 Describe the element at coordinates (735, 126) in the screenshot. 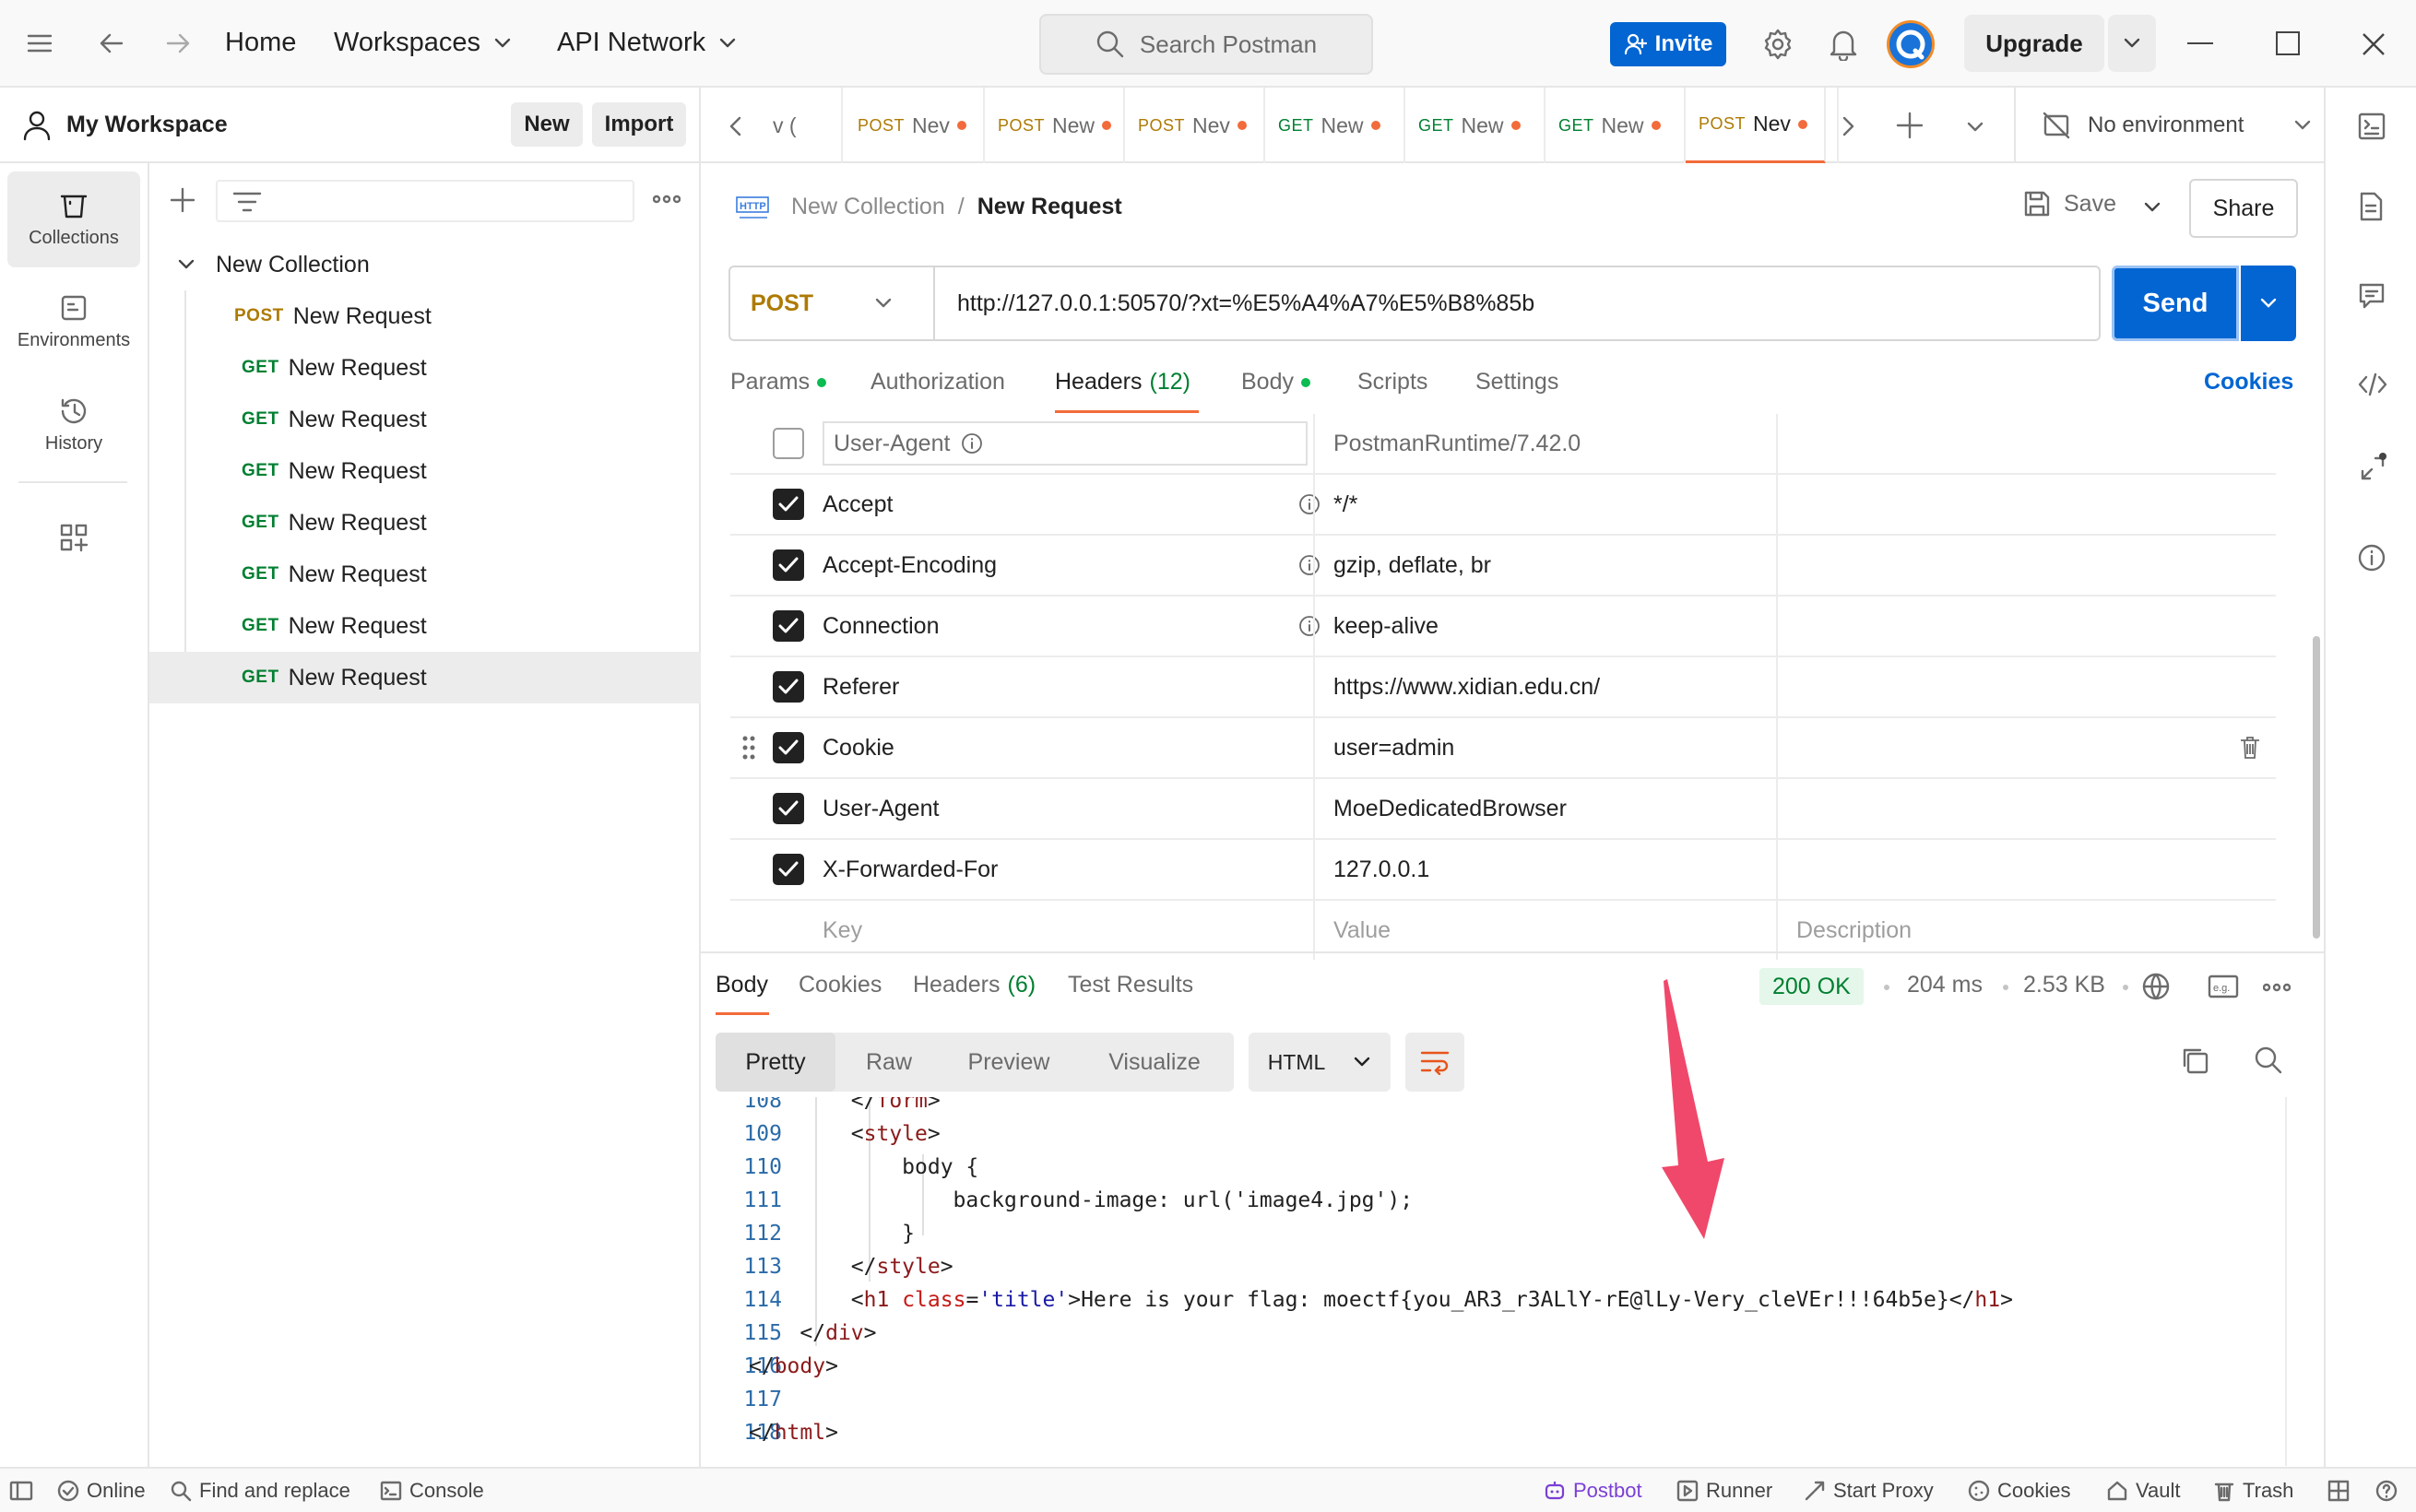

I see `tabs-scroll-left-icon` at that location.